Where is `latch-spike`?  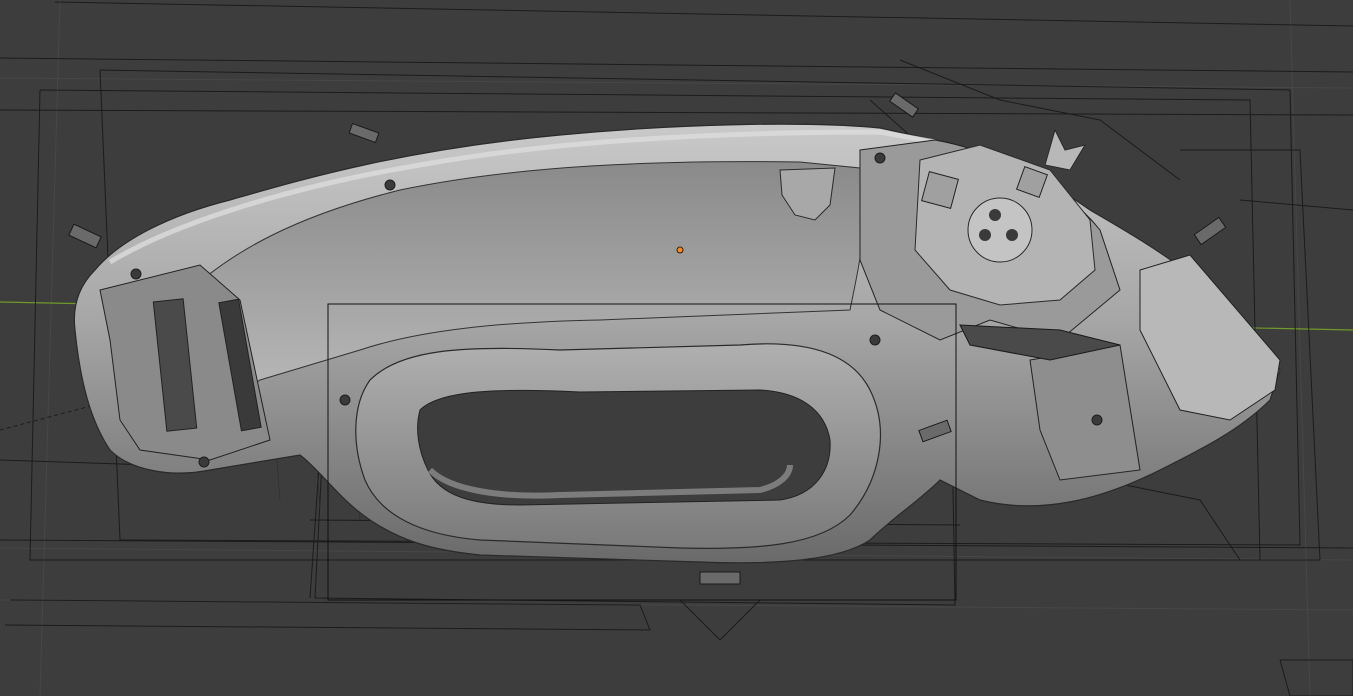
latch-spike is located at coordinates (1065, 149).